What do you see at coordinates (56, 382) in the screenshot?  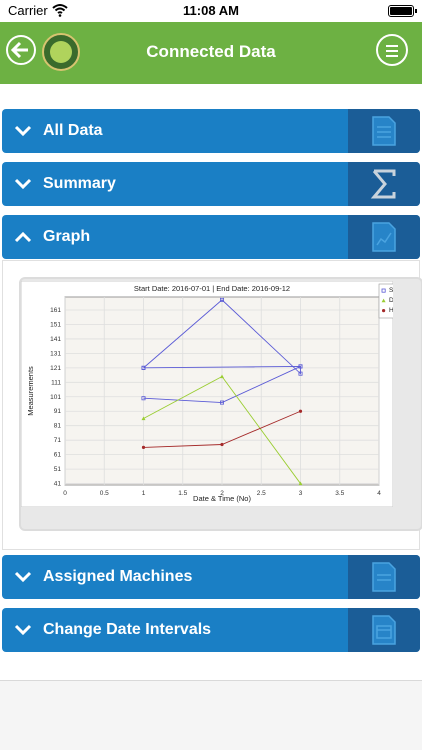 I see `y-tick-label: 111` at bounding box center [56, 382].